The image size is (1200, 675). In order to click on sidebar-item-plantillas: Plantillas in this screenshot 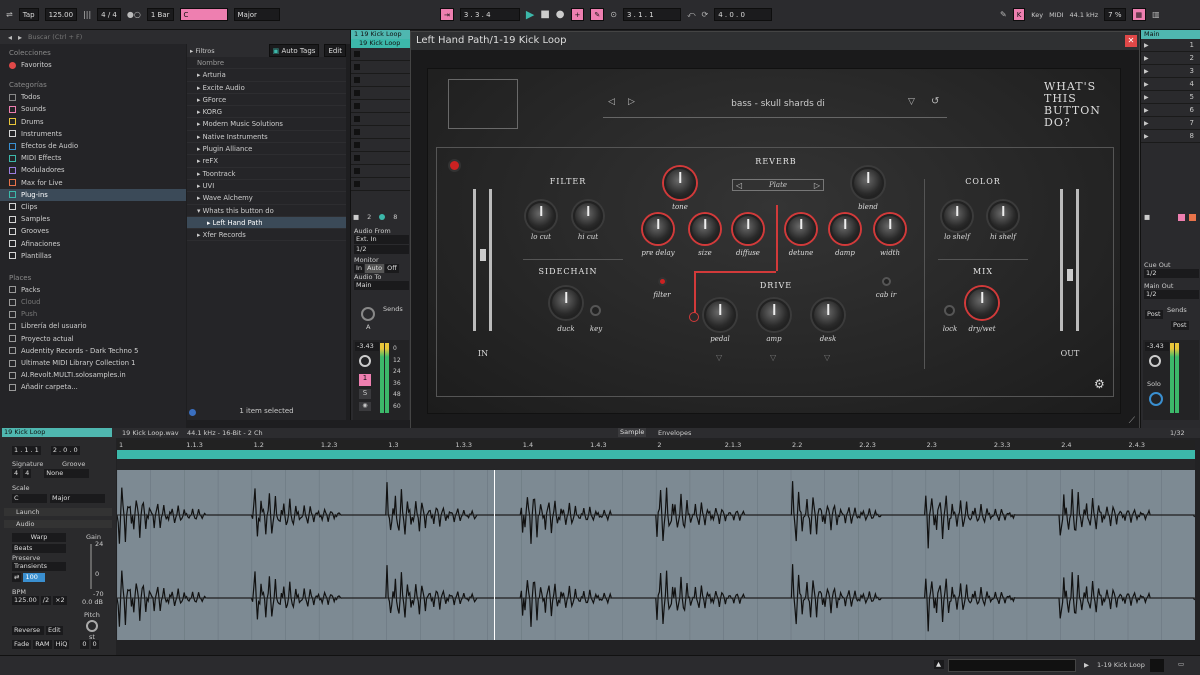, I will do `click(93, 256)`.